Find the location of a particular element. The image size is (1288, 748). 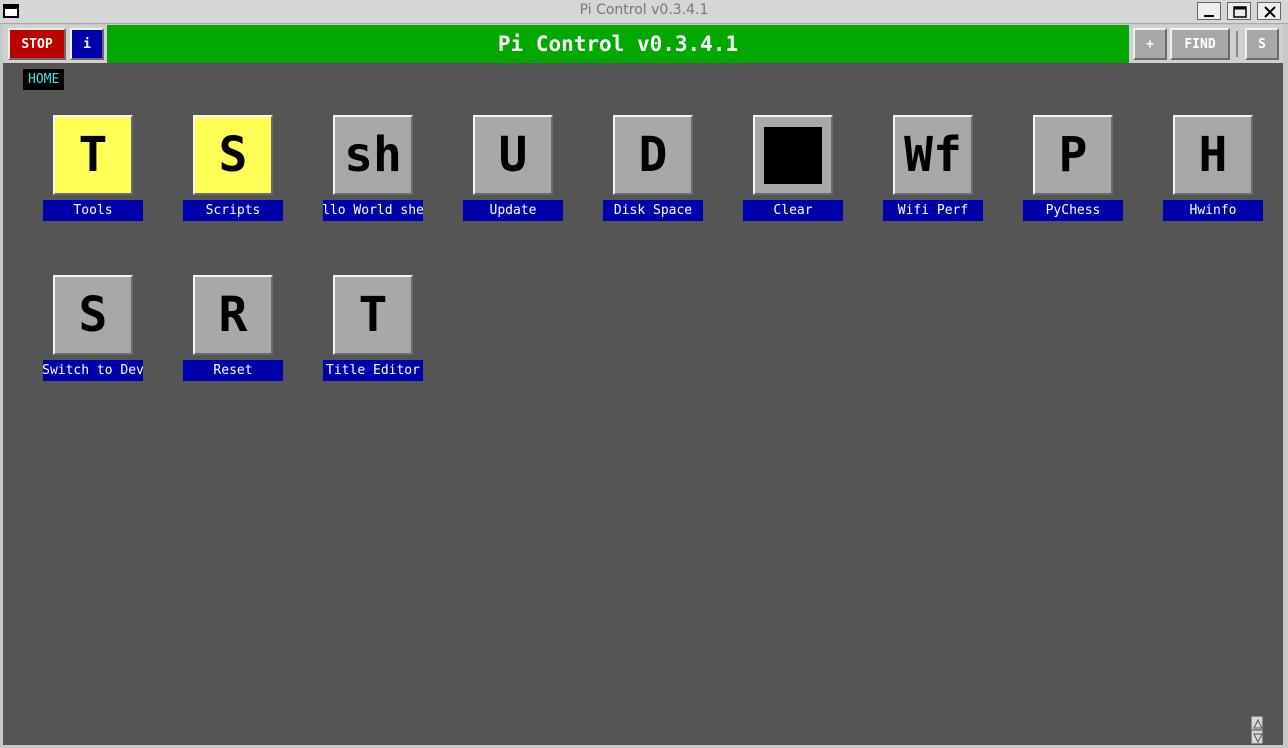

find-button: FIND is located at coordinates (1200, 44).